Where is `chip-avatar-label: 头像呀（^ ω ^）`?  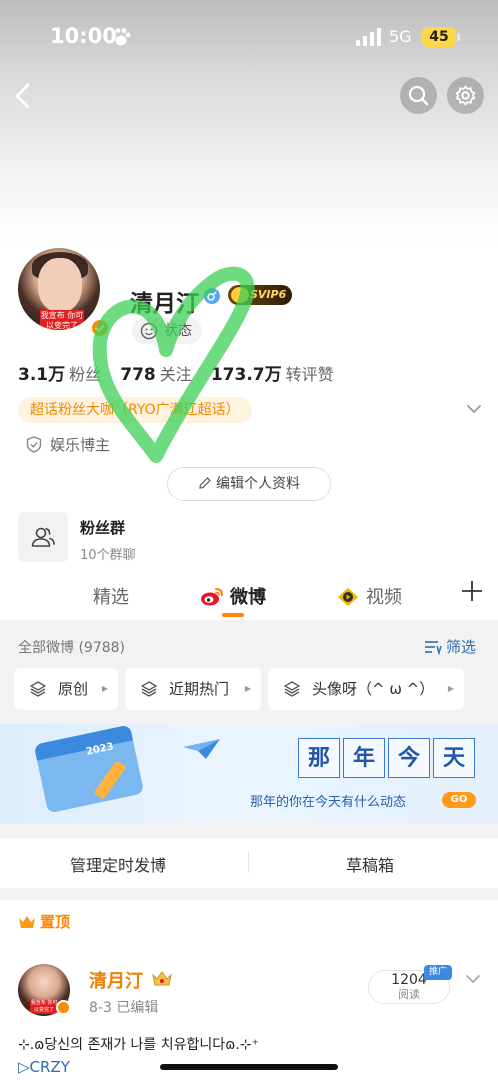
chip-avatar-label: 头像呀（^ ω ^） is located at coordinates (373, 689).